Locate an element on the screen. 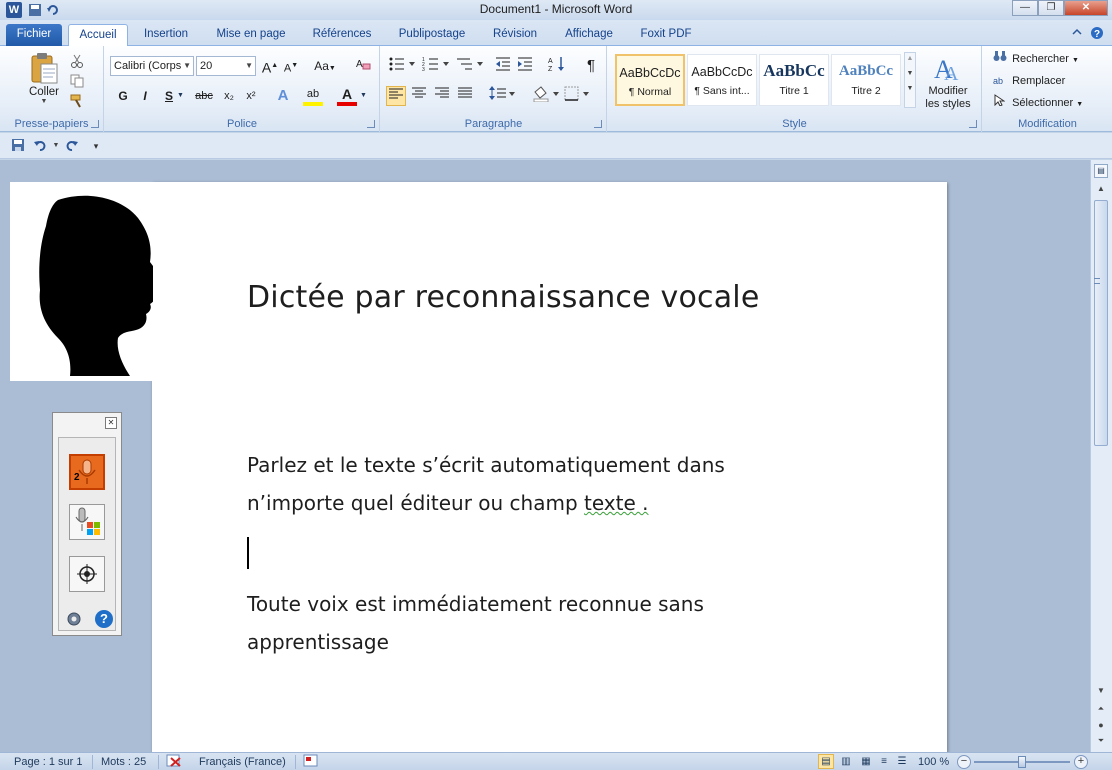  outline-view-icon: ≡ is located at coordinates (884, 761).